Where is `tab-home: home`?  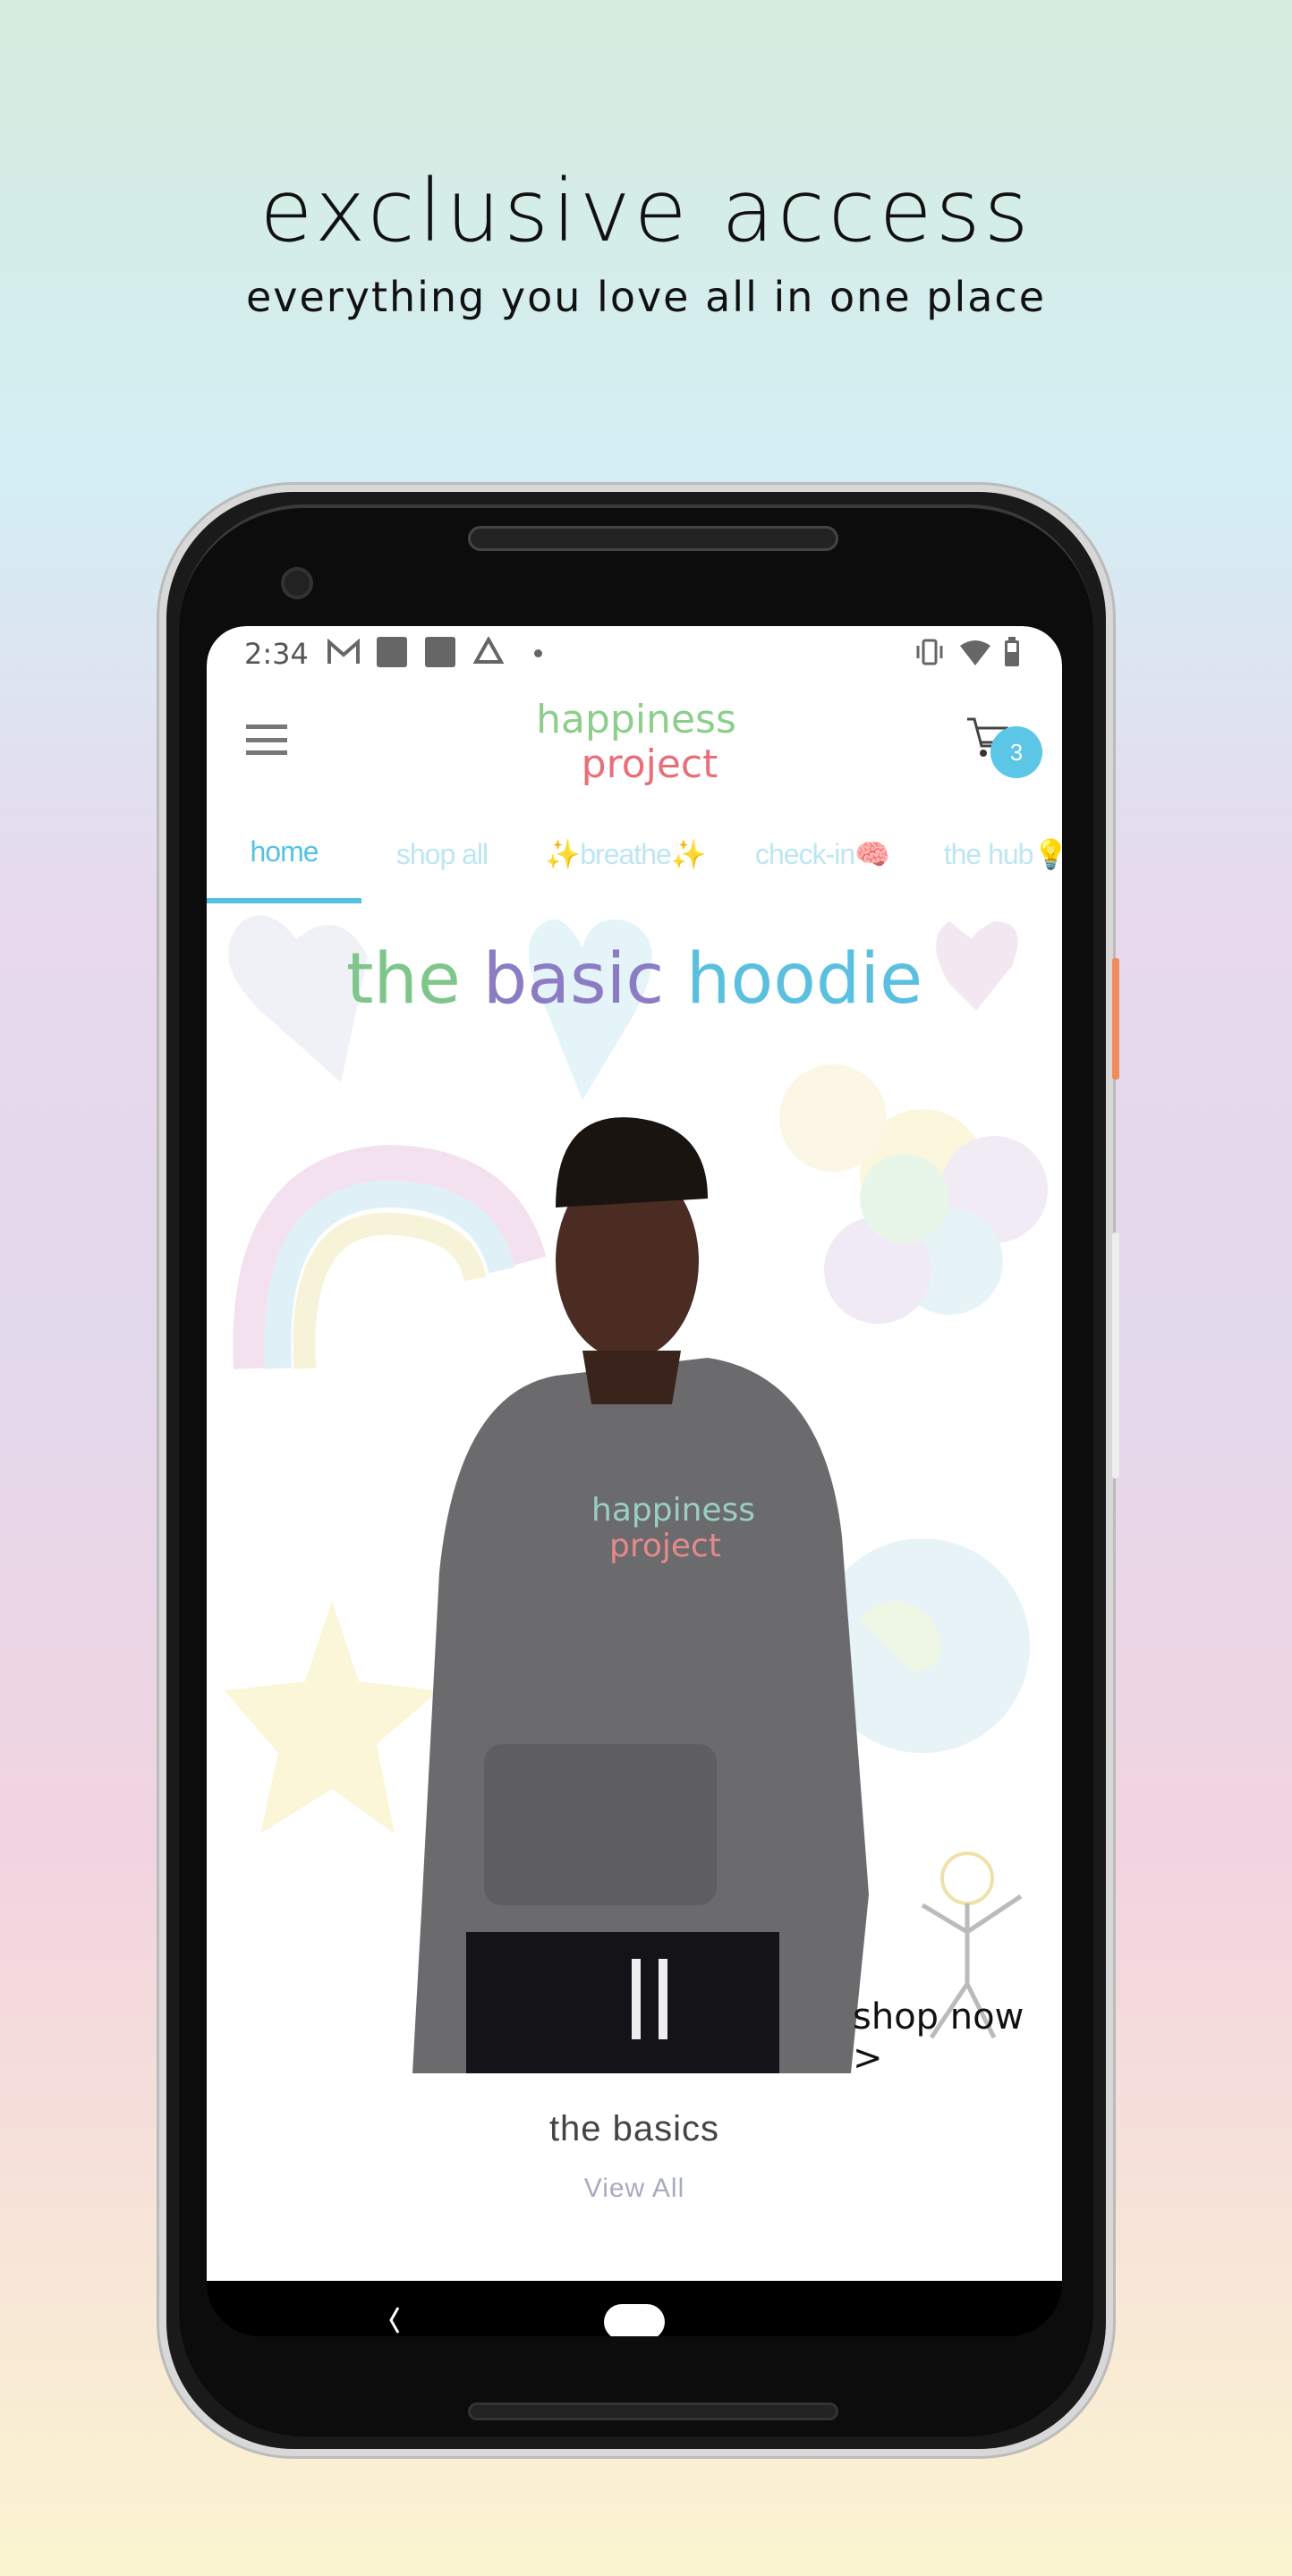
tab-home: home is located at coordinates (284, 854).